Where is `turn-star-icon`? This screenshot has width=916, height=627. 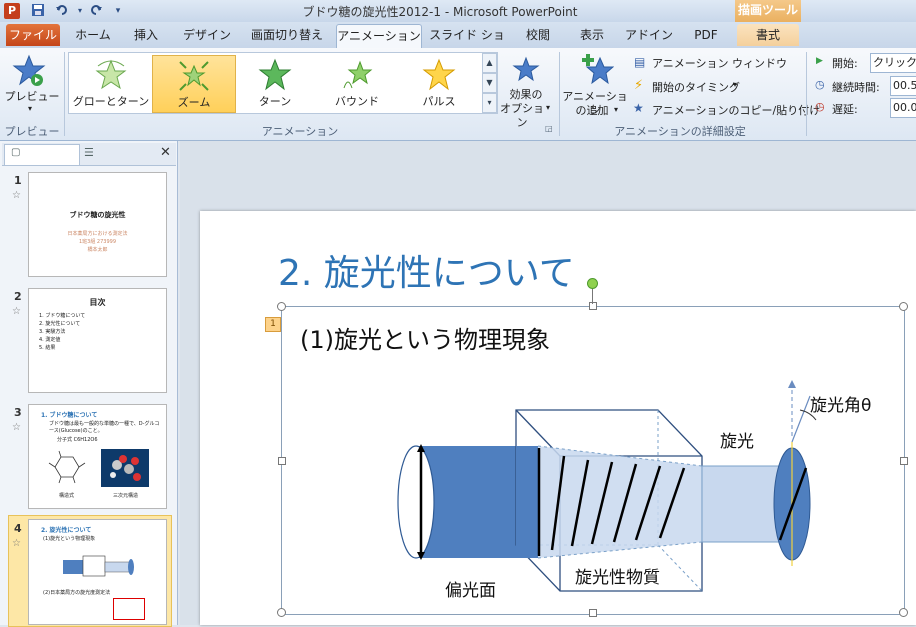 turn-star-icon is located at coordinates (275, 74).